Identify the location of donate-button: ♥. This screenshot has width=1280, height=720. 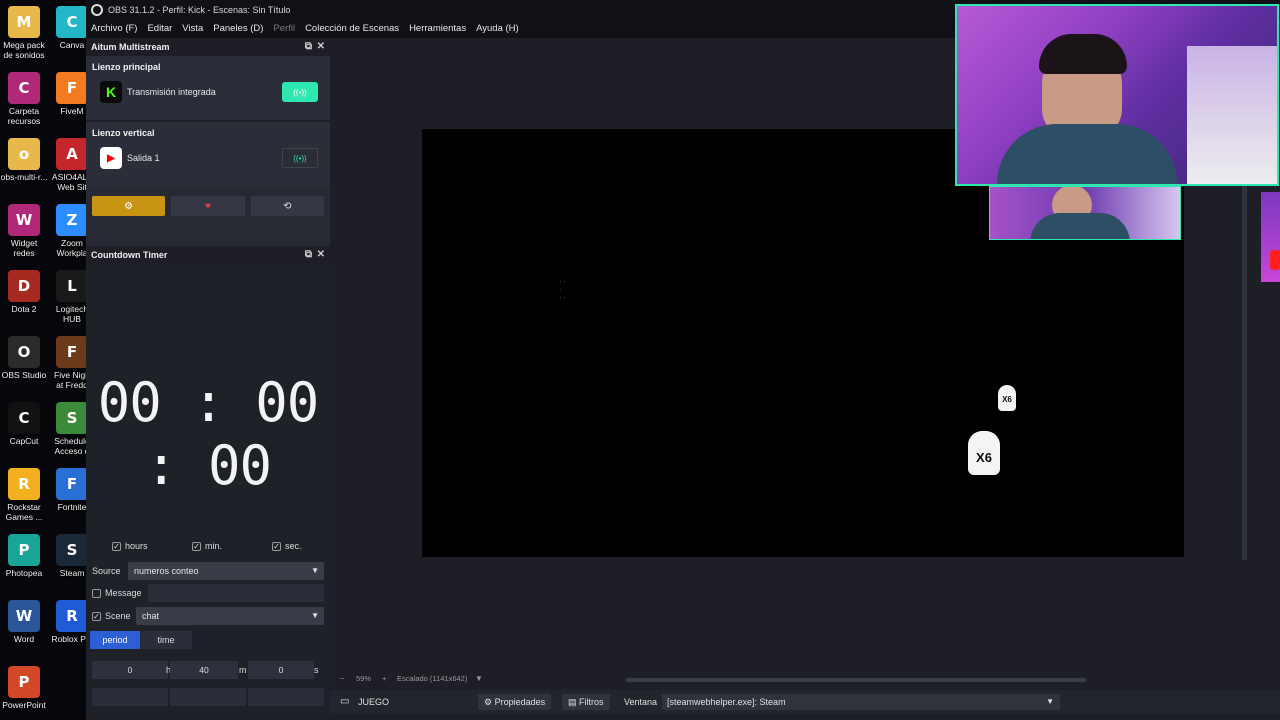
(208, 206).